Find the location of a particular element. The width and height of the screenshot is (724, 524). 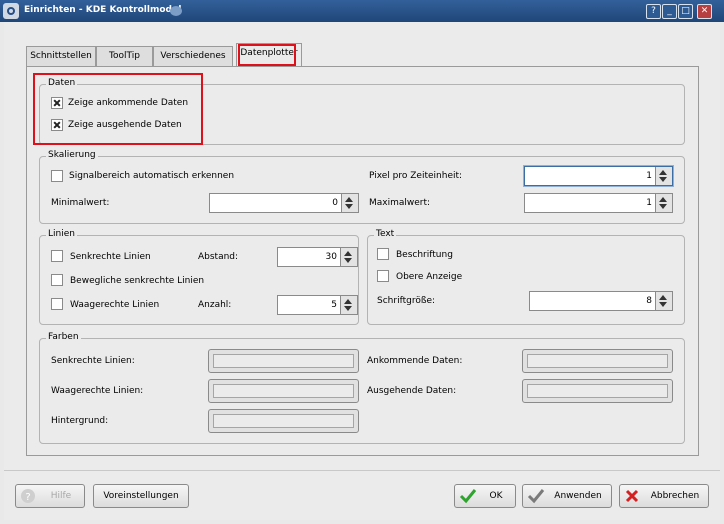

cancel-button: Abbrechen is located at coordinates (664, 496).